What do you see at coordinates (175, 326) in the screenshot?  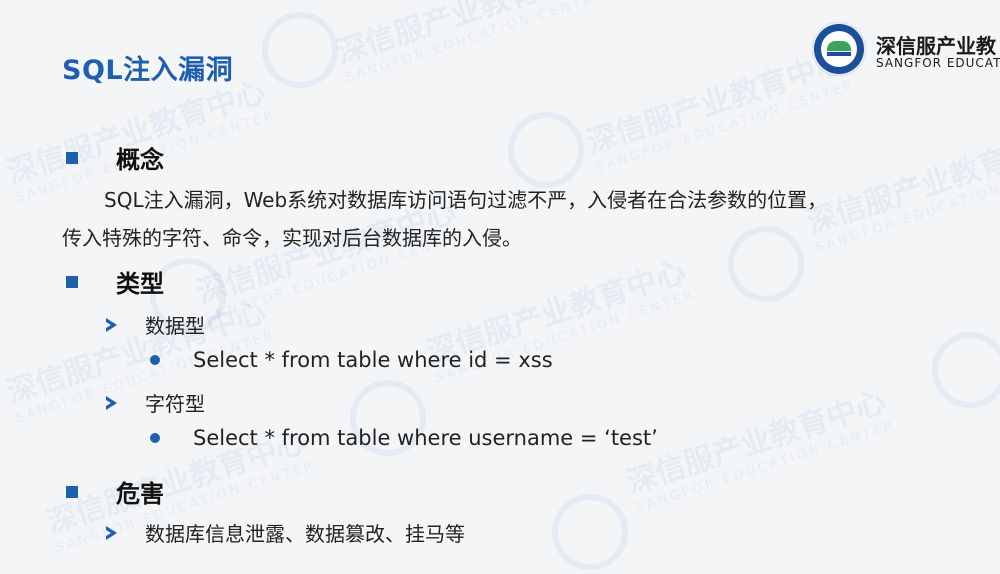 I see `type-label: 数据型` at bounding box center [175, 326].